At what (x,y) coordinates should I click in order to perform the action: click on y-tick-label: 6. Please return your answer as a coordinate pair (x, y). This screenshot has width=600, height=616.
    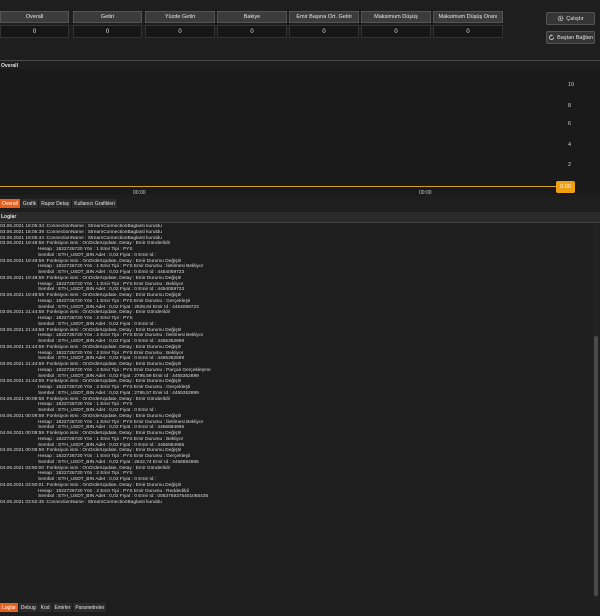
    Looking at the image, I should click on (570, 124).